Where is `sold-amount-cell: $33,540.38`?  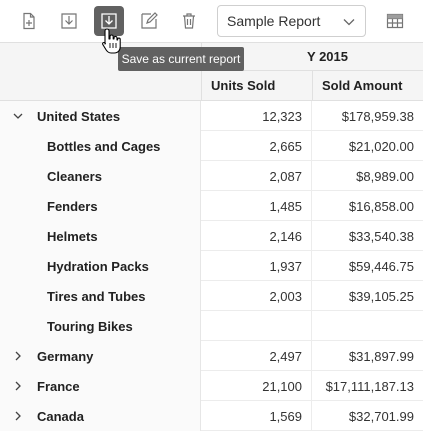 sold-amount-cell: $33,540.38 is located at coordinates (367, 236).